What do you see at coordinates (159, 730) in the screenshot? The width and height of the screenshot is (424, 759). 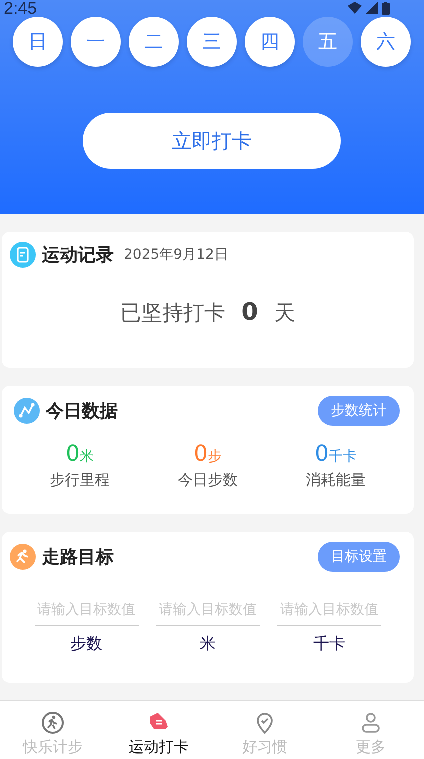 I see `tab-item: 运动打卡` at bounding box center [159, 730].